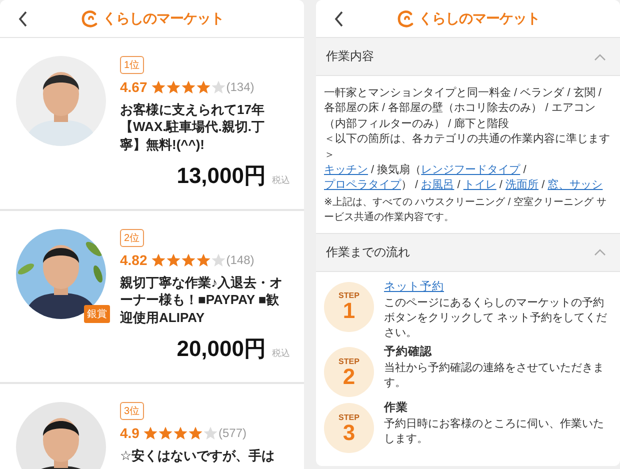 The width and height of the screenshot is (620, 469). Describe the element at coordinates (470, 170) in the screenshot. I see `category-link: レンジフードタイプ` at that location.